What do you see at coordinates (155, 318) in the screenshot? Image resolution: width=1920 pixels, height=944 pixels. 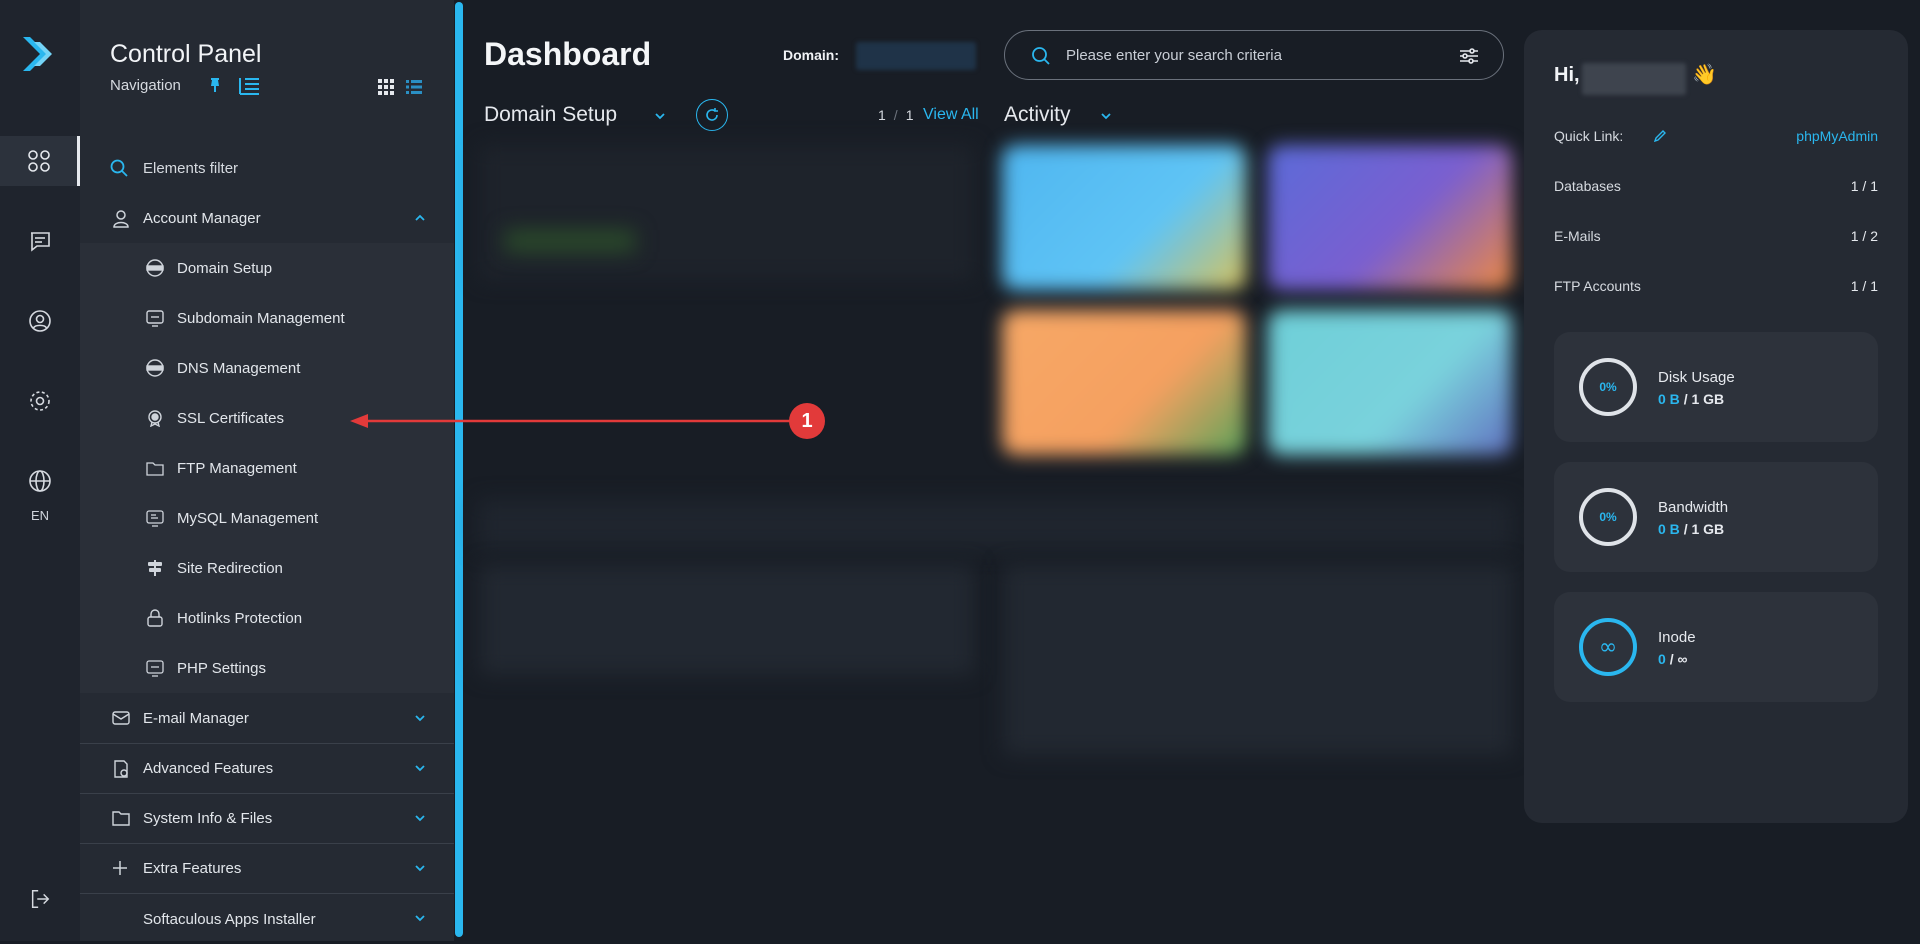 I see `subdomain-icon` at bounding box center [155, 318].